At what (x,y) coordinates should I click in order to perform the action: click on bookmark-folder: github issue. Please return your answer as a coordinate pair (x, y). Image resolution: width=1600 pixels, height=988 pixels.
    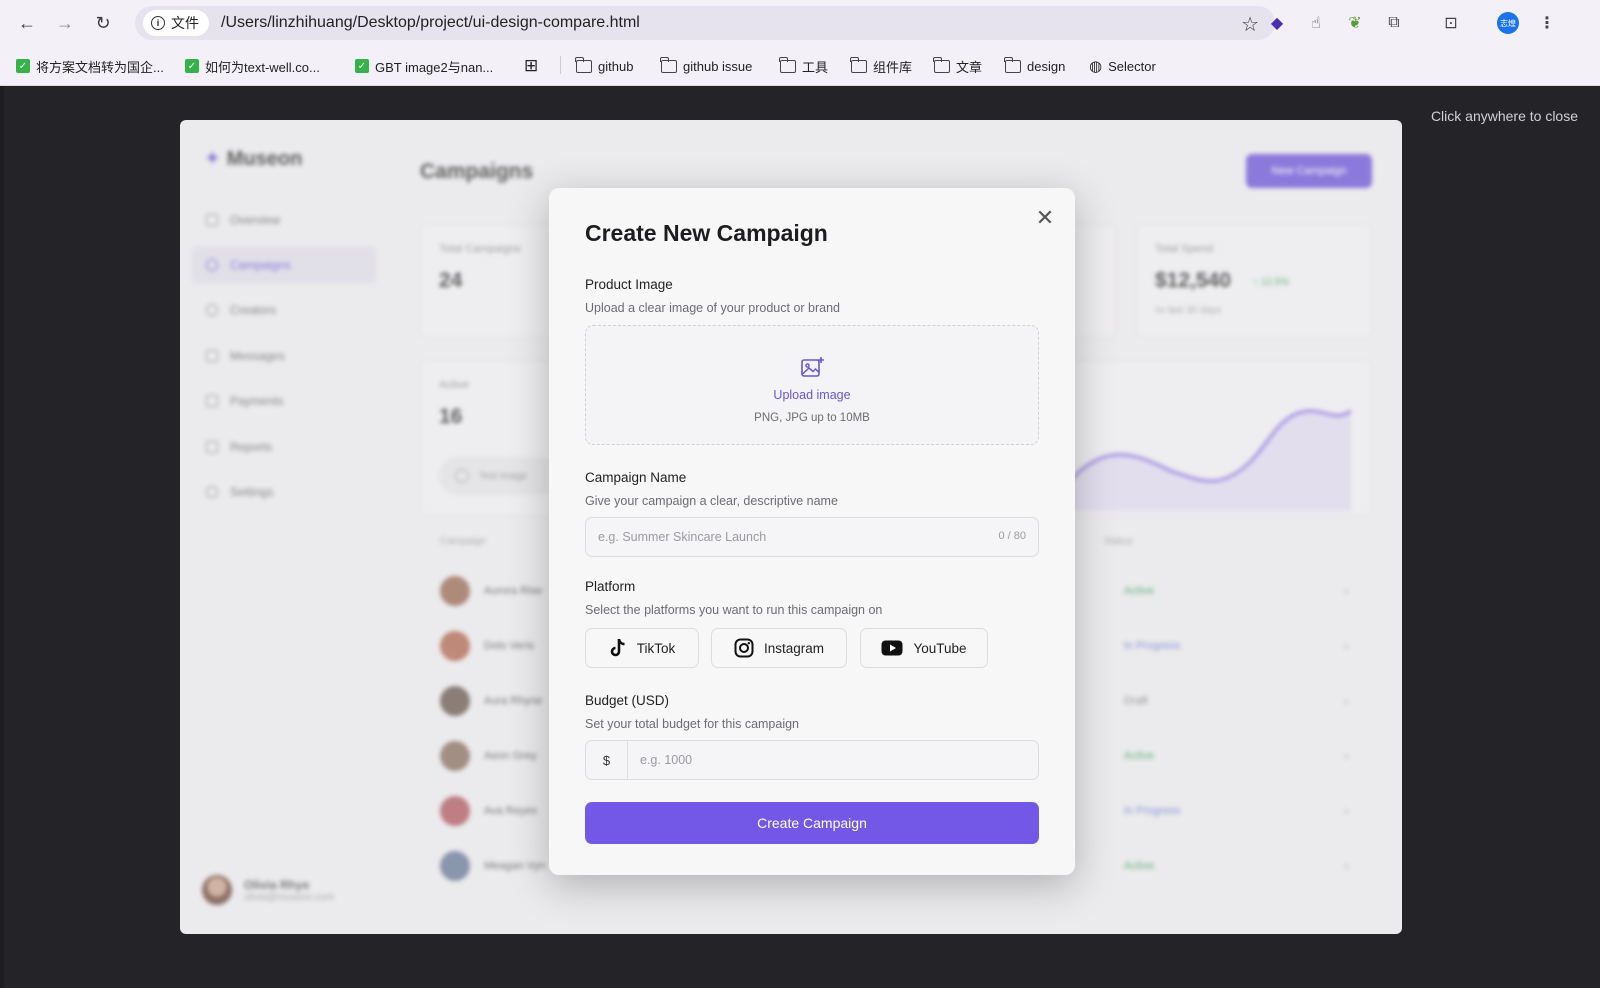
    Looking at the image, I should click on (706, 66).